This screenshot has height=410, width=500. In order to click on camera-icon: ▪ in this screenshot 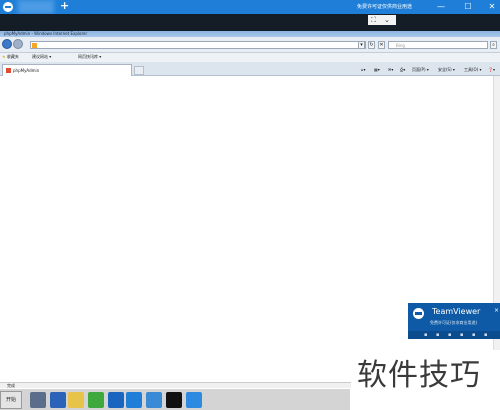, I will do `click(425, 335)`.